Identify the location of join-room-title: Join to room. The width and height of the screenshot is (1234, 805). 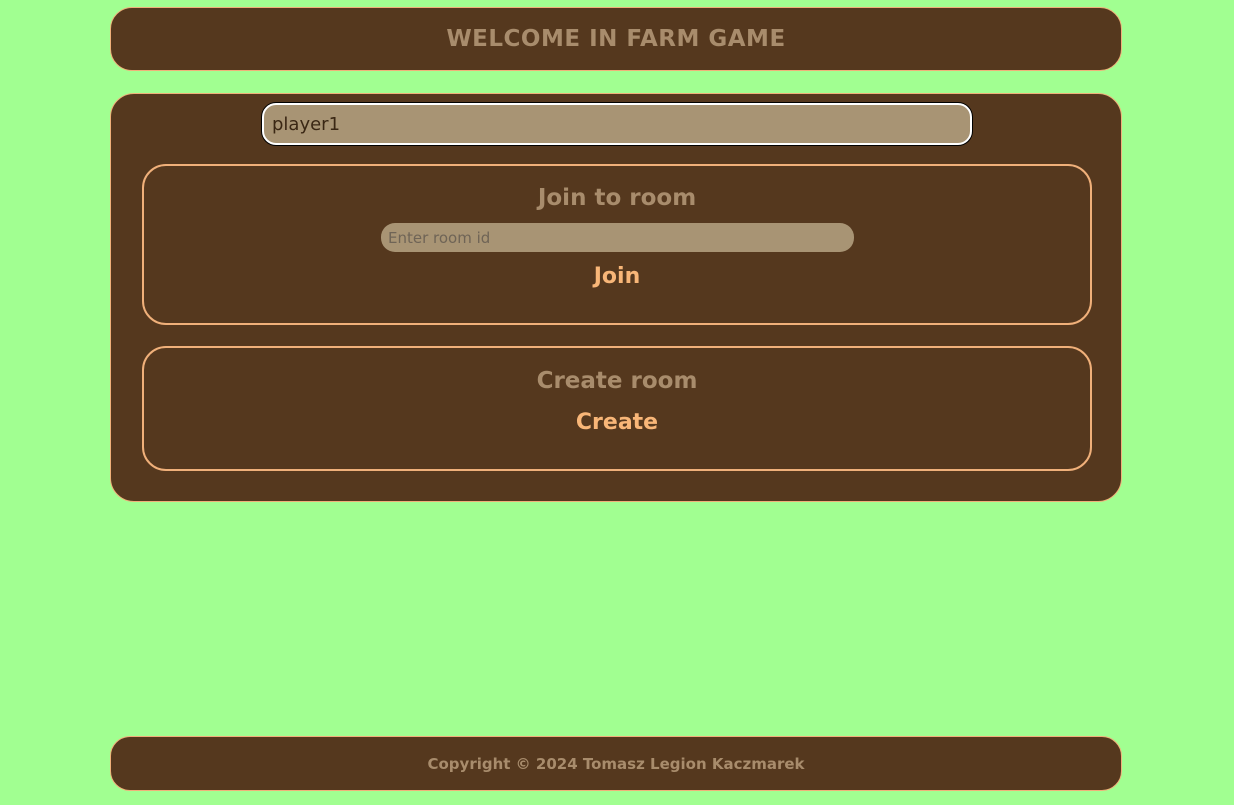
(617, 198).